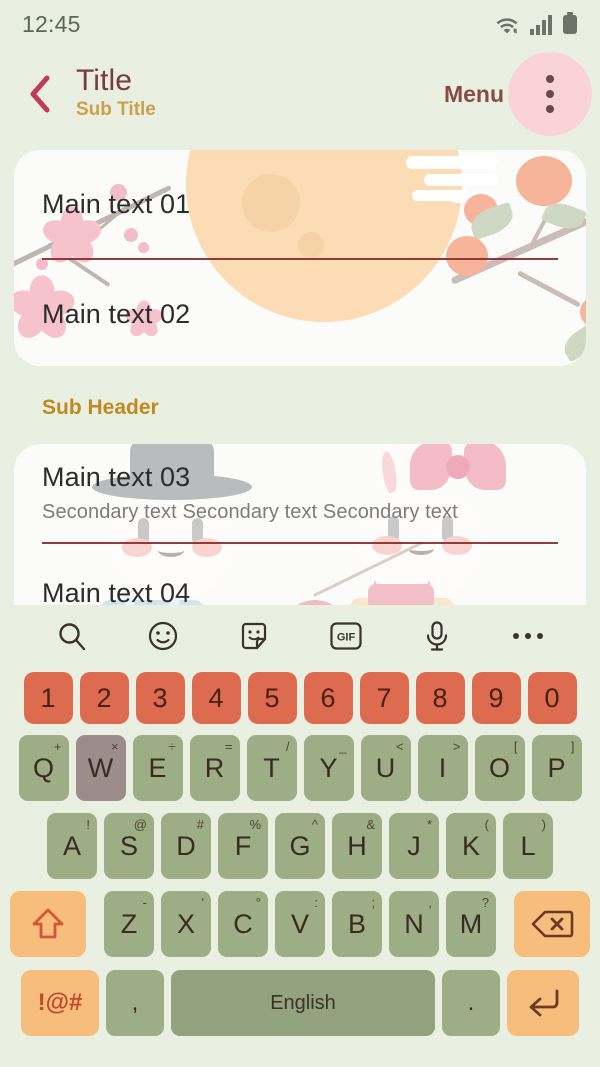 Image resolution: width=600 pixels, height=1067 pixels. I want to click on key-d-label: D, so click(186, 845).